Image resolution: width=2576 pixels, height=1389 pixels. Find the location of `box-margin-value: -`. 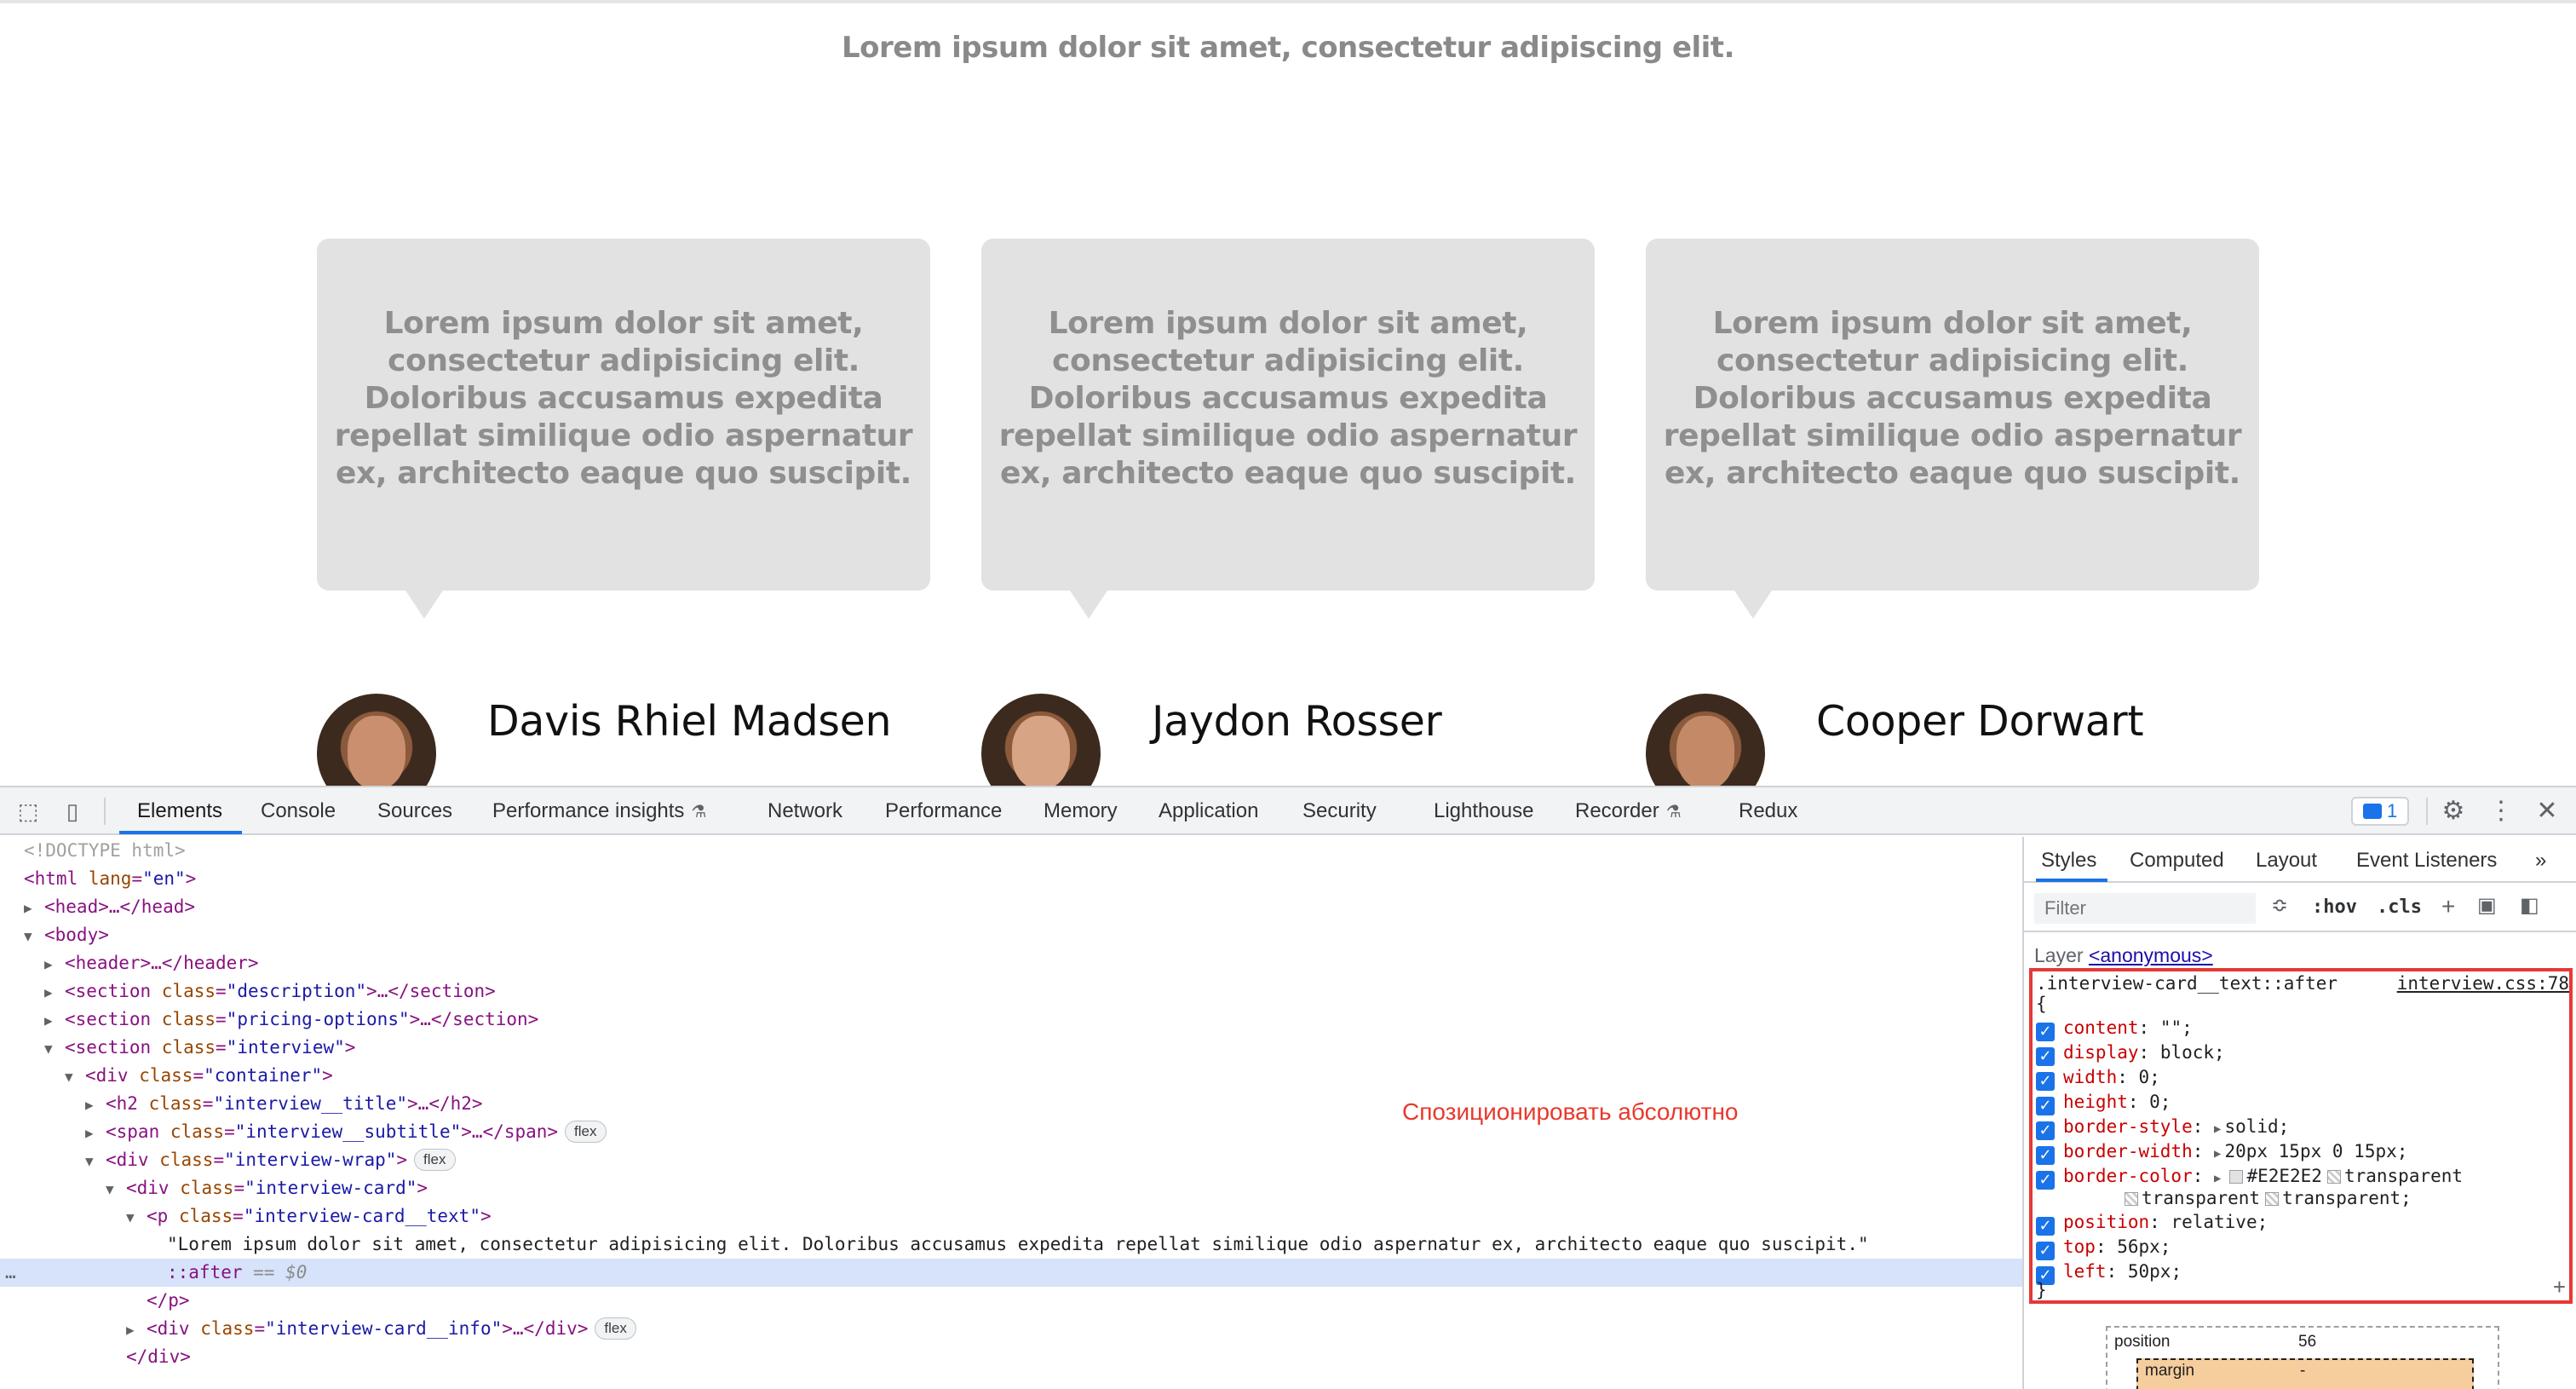

box-margin-value: - is located at coordinates (2303, 1371).